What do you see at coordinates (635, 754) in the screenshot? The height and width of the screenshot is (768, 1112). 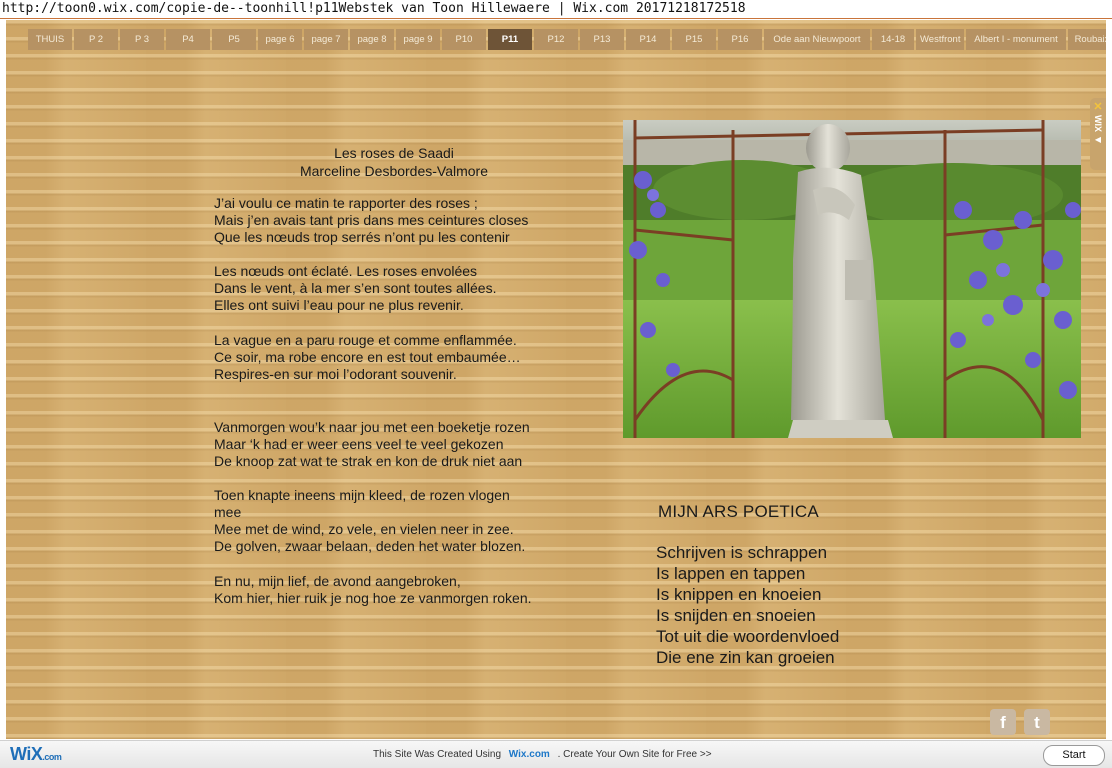 I see `footer-text-after: . Create Your Own Site for Free >>` at bounding box center [635, 754].